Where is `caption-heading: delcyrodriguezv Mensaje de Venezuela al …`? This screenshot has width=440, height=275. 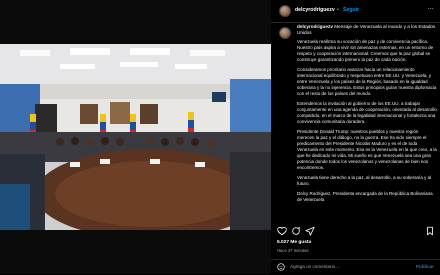 caption-heading: delcyrodriguezv Mensaje de Venezuela al … is located at coordinates (367, 30).